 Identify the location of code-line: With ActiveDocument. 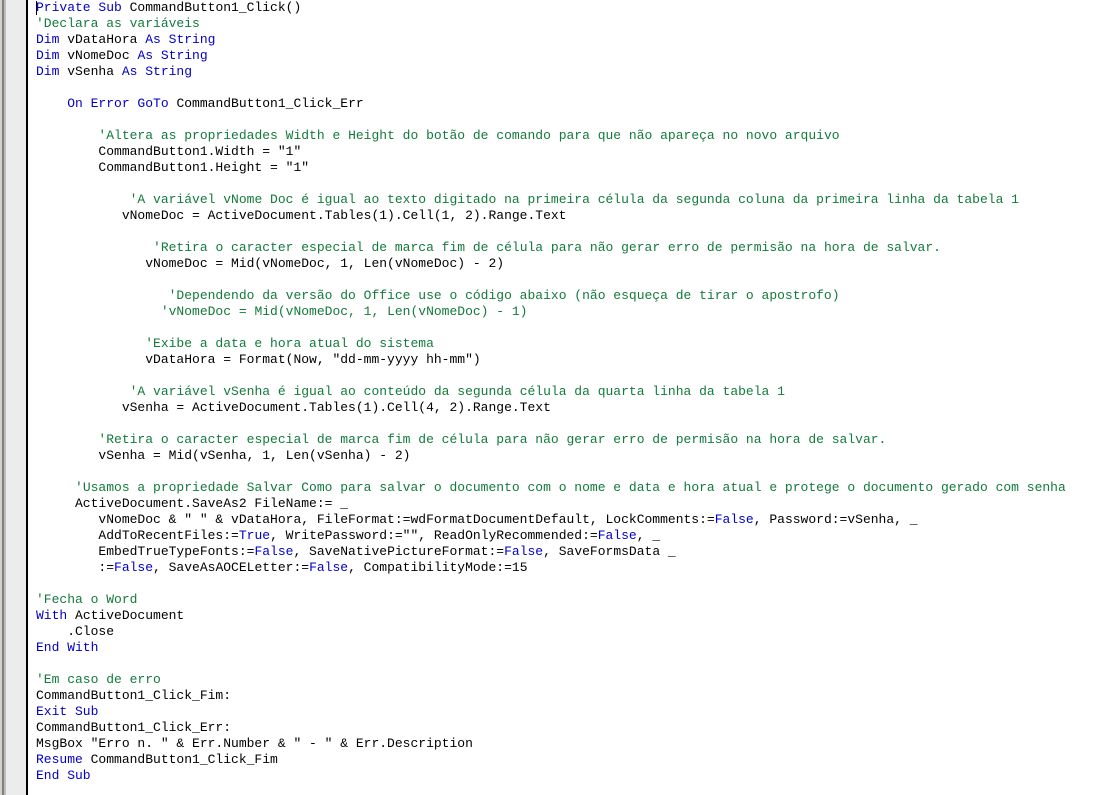
(551, 616).